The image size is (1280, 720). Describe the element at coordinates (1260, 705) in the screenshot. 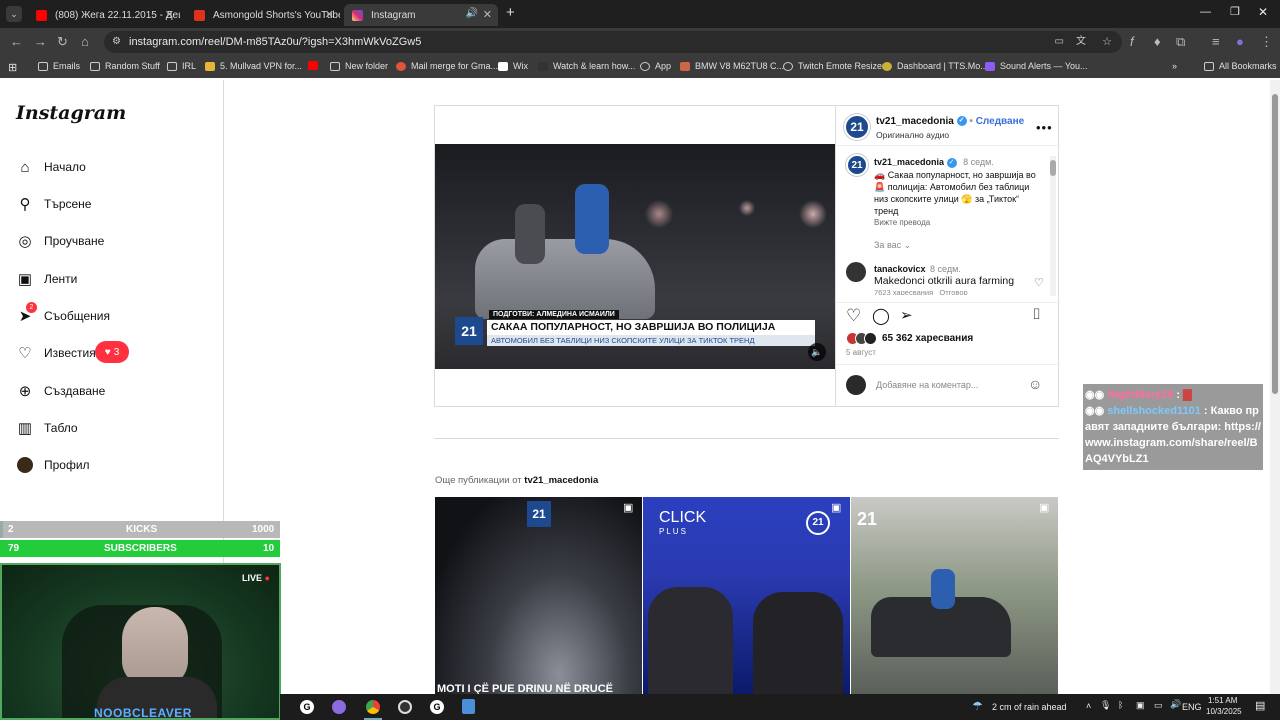

I see `notifications-icon: ▤` at that location.